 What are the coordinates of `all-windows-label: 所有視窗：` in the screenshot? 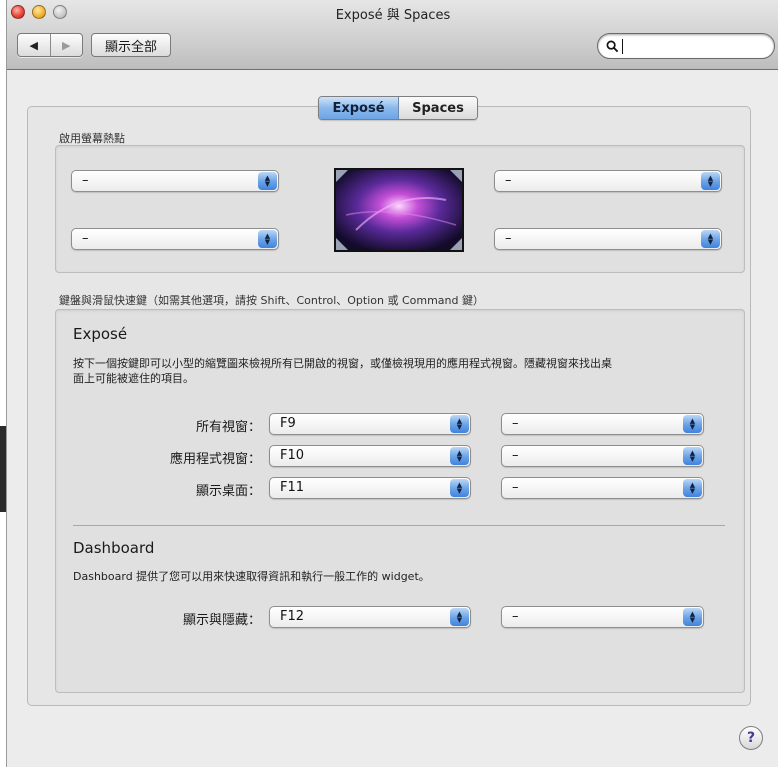 It's located at (228, 427).